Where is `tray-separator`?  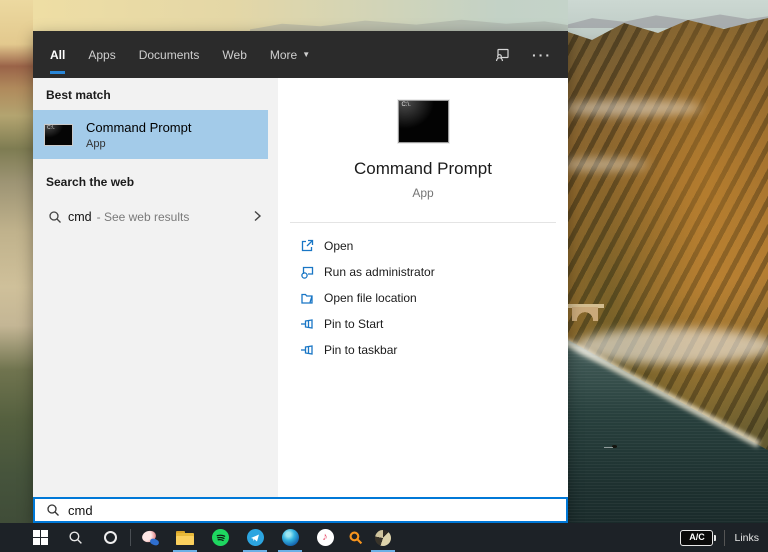
tray-separator is located at coordinates (725, 537).